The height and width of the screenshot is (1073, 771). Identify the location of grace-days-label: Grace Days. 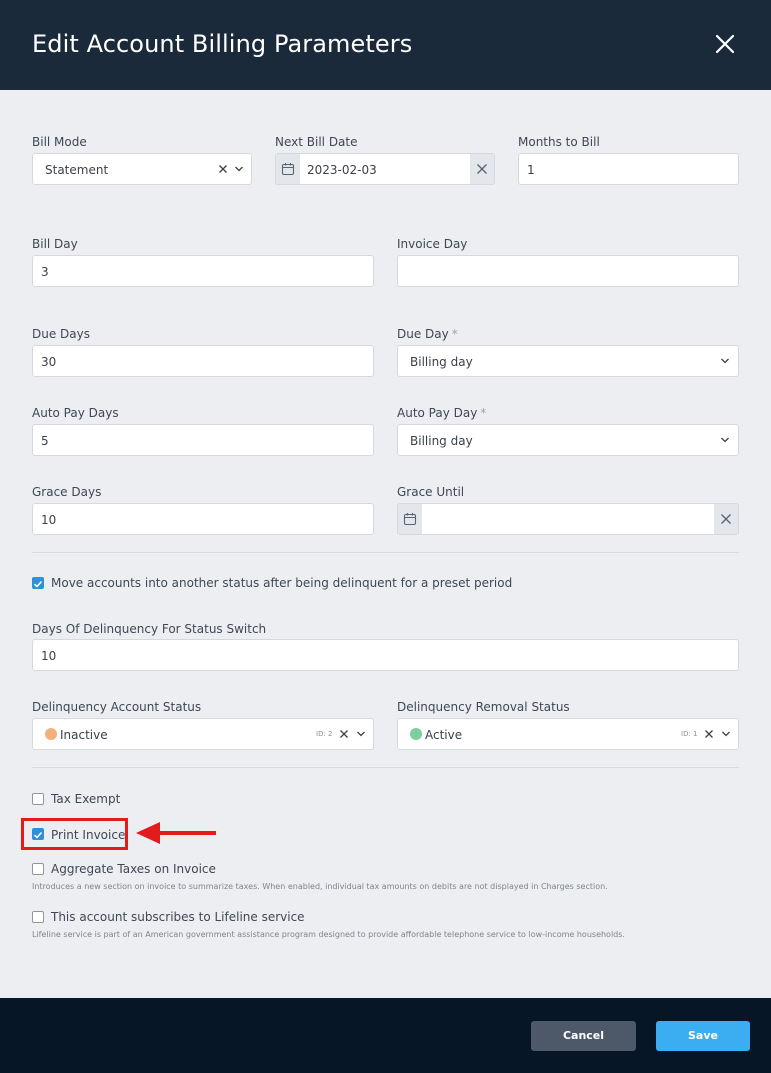
(67, 492).